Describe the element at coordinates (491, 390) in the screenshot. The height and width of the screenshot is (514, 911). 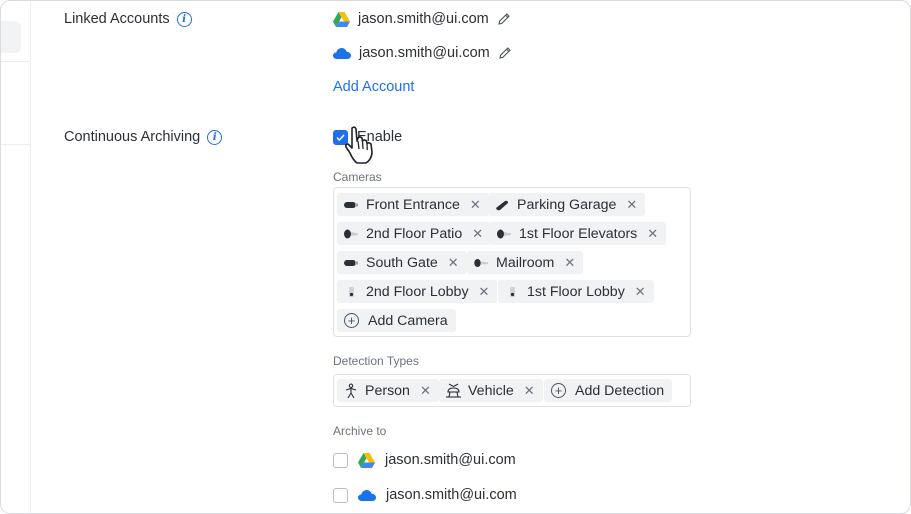
I see `detection-chip: Vehicle ✕` at that location.